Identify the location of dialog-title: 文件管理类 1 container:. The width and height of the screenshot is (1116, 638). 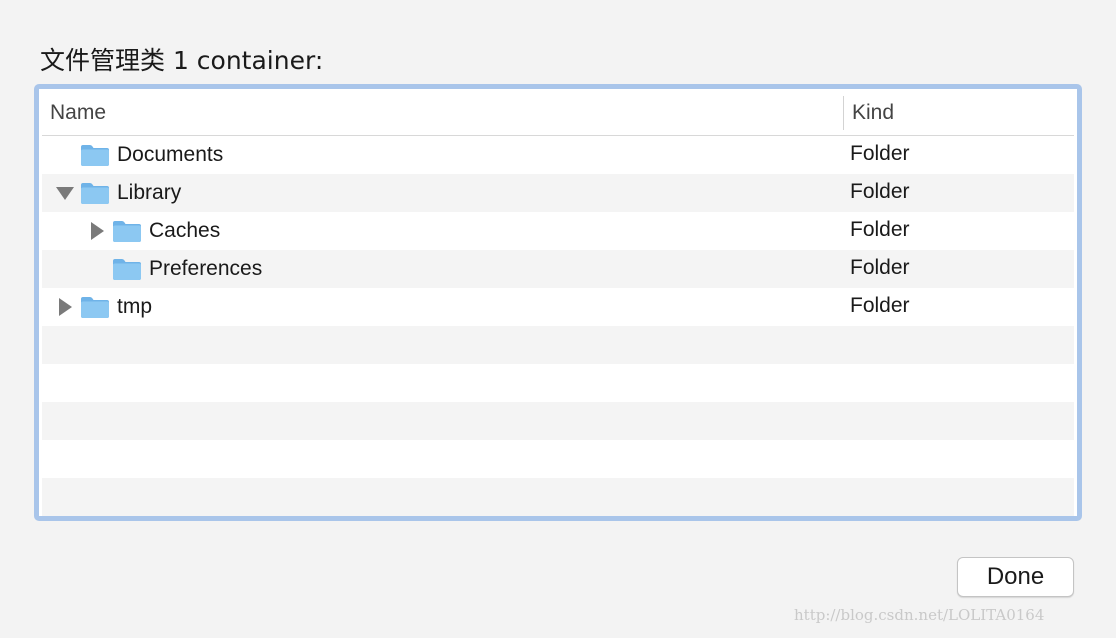
(182, 60).